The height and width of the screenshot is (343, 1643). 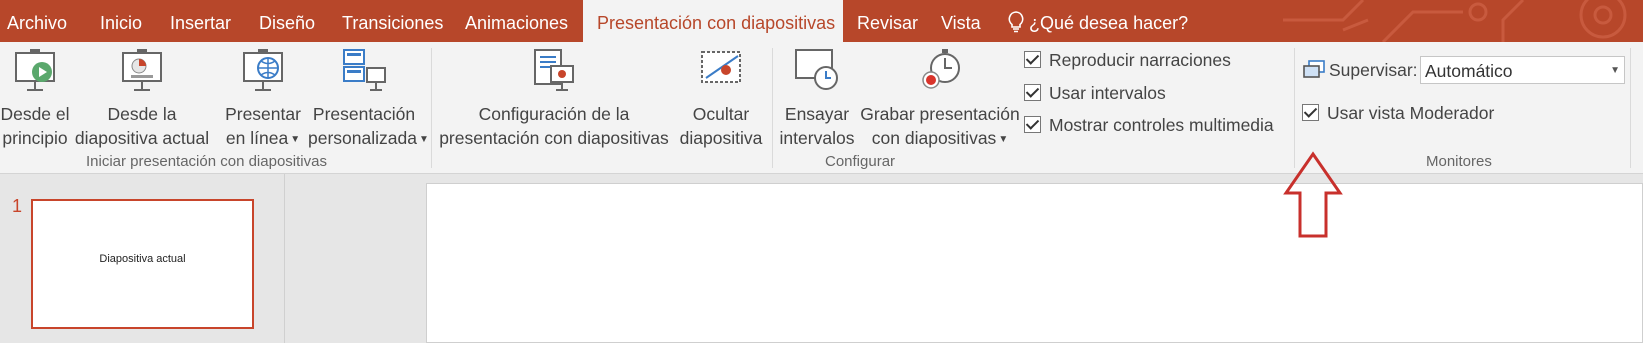 I want to click on from-current-line1: Desde la, so click(x=142, y=114).